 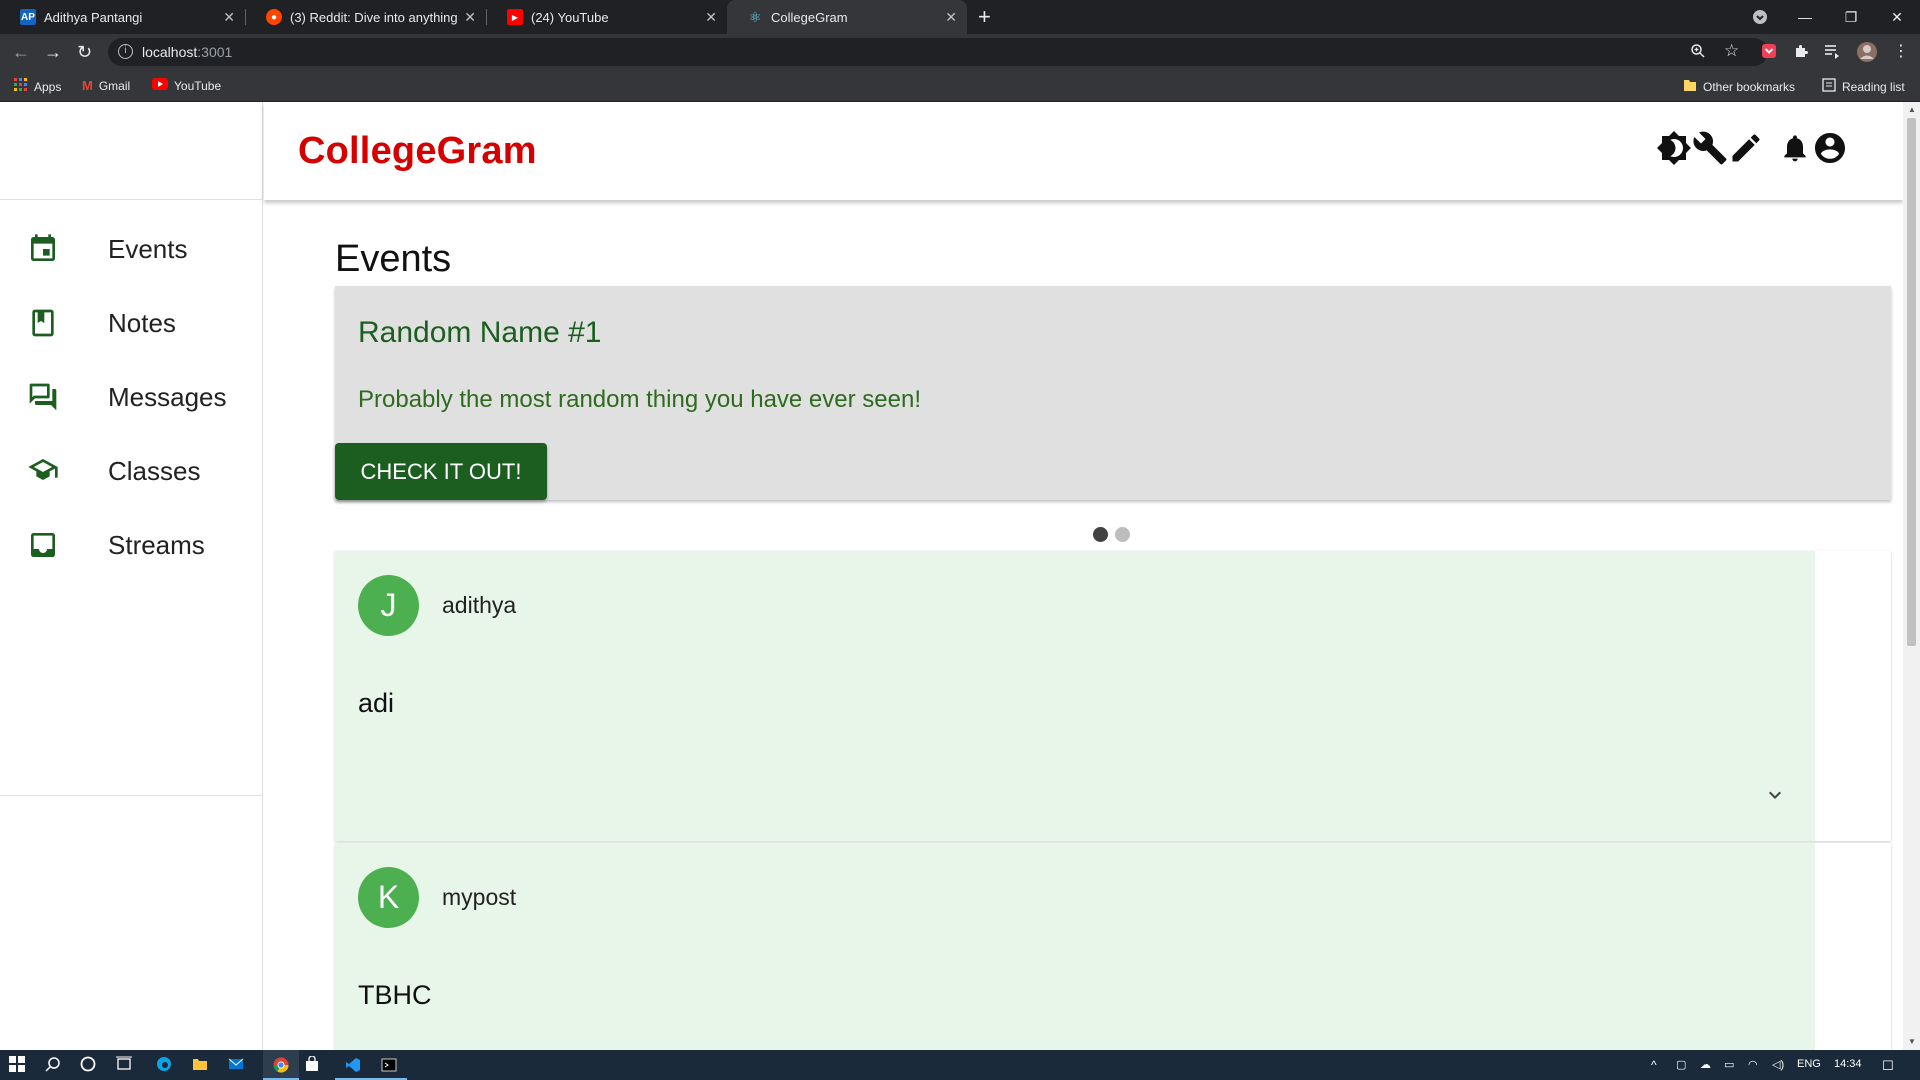 What do you see at coordinates (1674, 148) in the screenshot?
I see `brightness-icon` at bounding box center [1674, 148].